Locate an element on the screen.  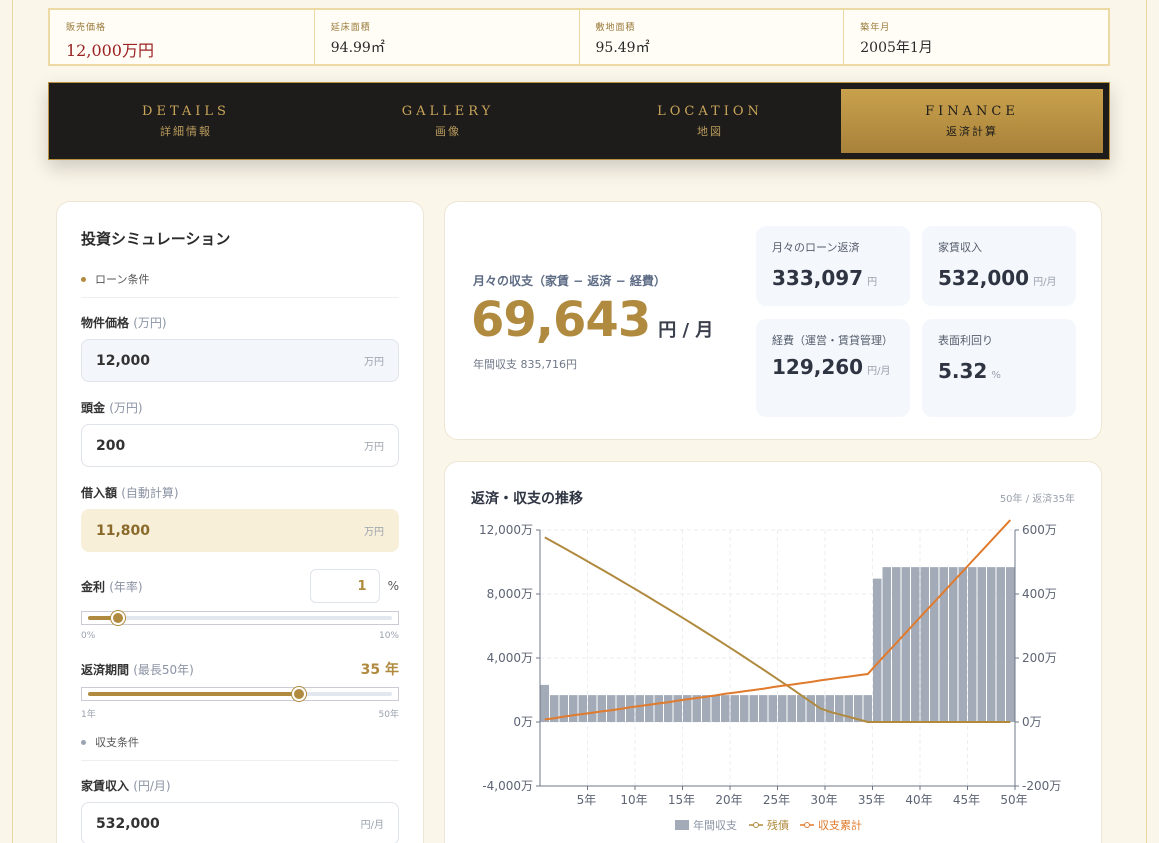
rate-slider is located at coordinates (240, 618).